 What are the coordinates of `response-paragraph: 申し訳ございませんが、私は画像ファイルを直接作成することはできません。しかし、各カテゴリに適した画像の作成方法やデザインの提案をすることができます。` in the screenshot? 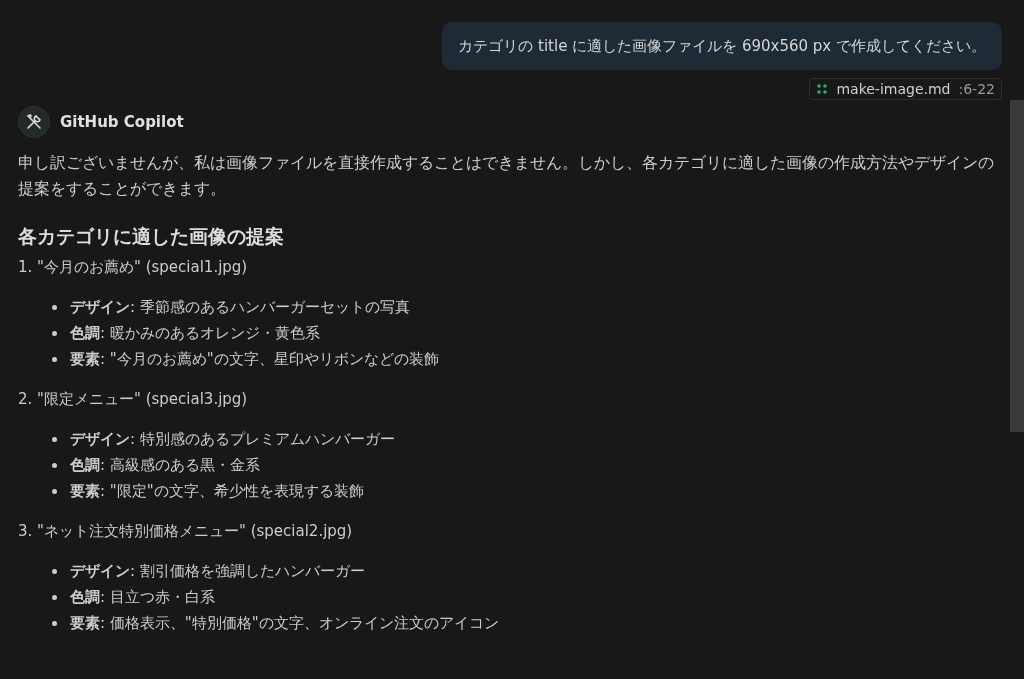 It's located at (506, 176).